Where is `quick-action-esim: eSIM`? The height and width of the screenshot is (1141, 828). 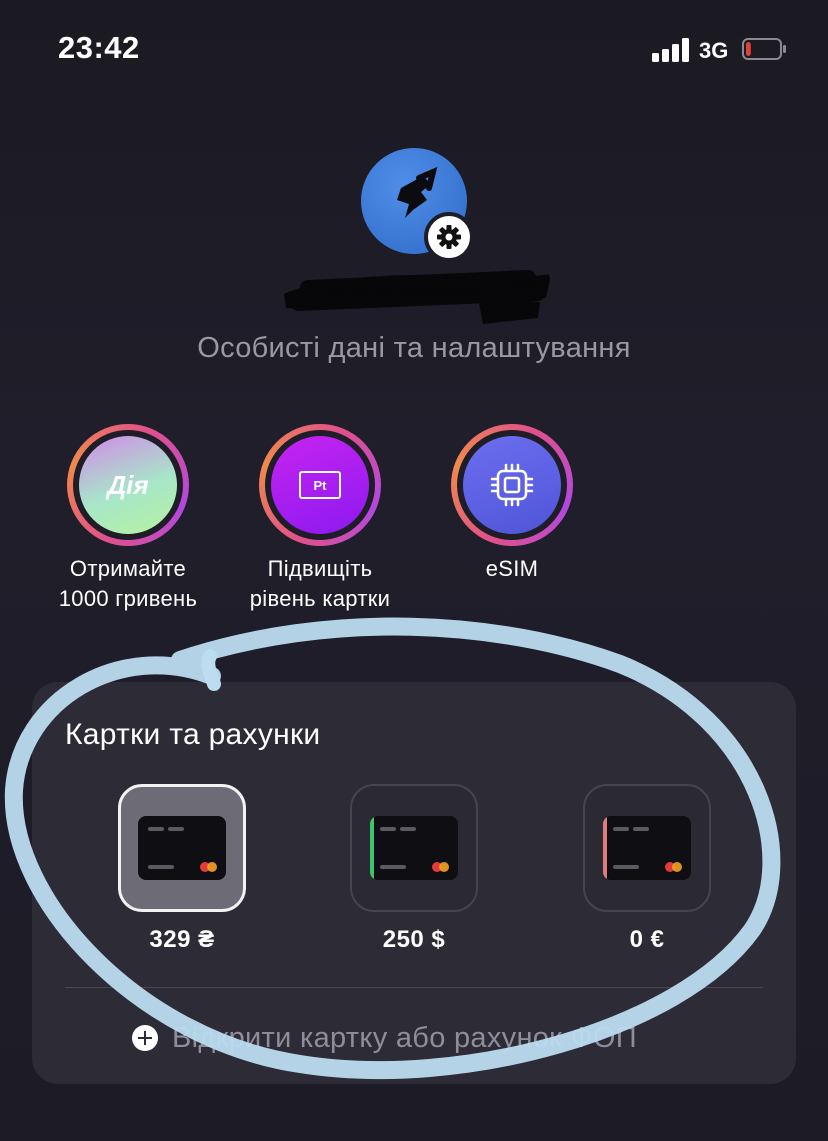 quick-action-esim: eSIM is located at coordinates (512, 504).